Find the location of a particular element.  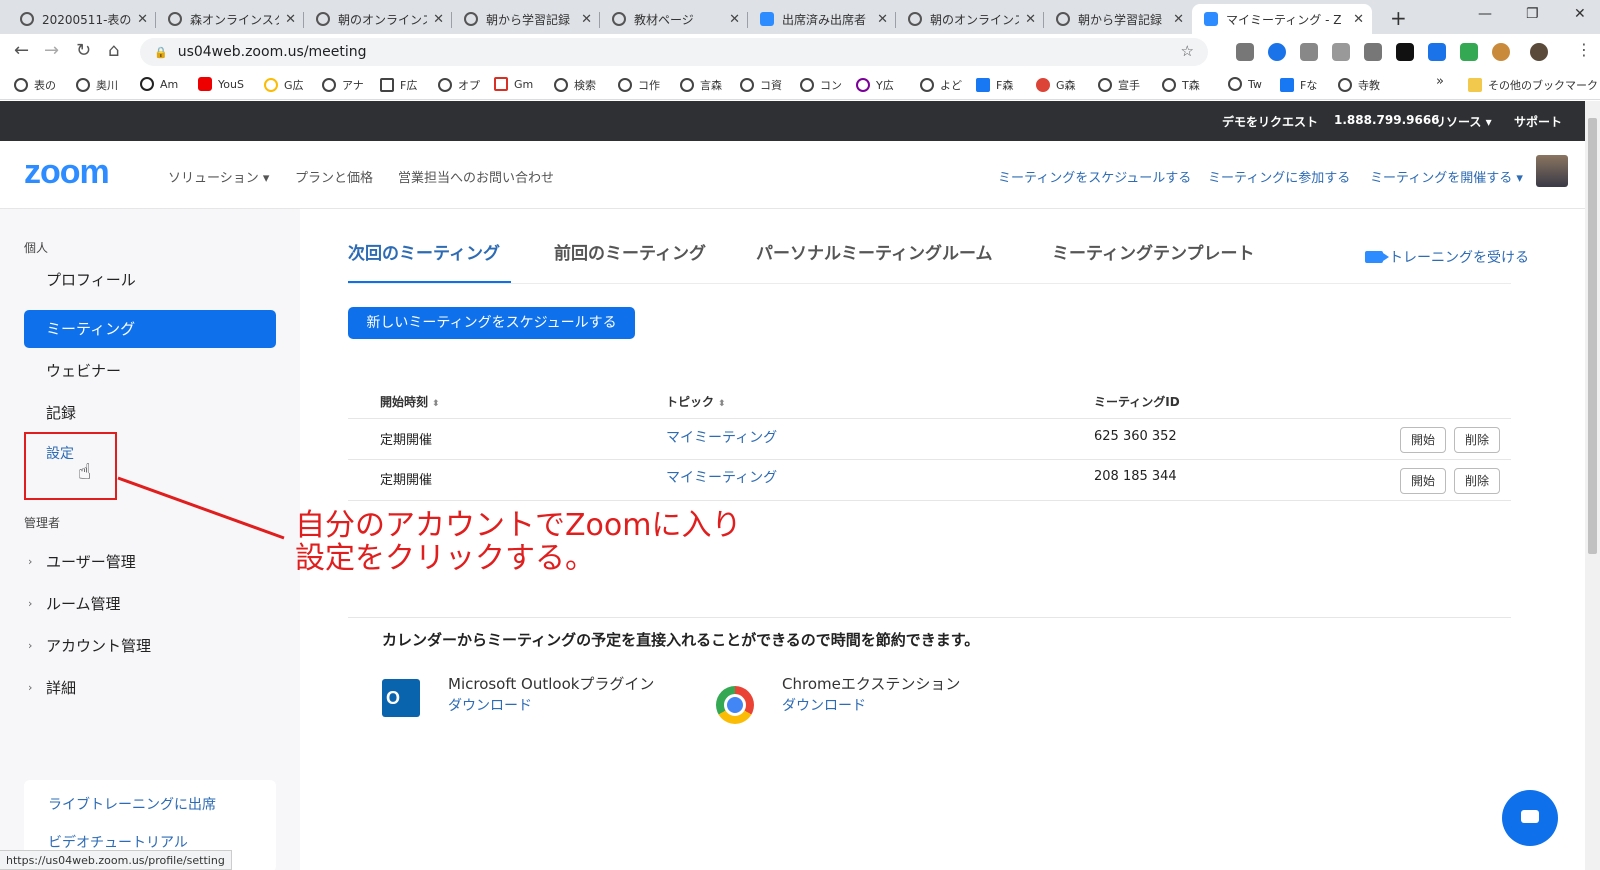

bookmark-item: オプ is located at coordinates (459, 85).